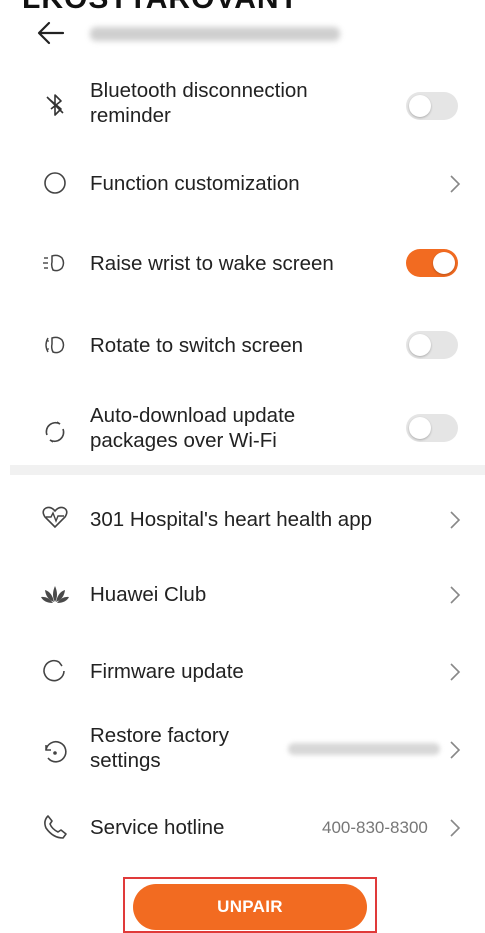  I want to click on function-customization-label: Function customization, so click(195, 183).